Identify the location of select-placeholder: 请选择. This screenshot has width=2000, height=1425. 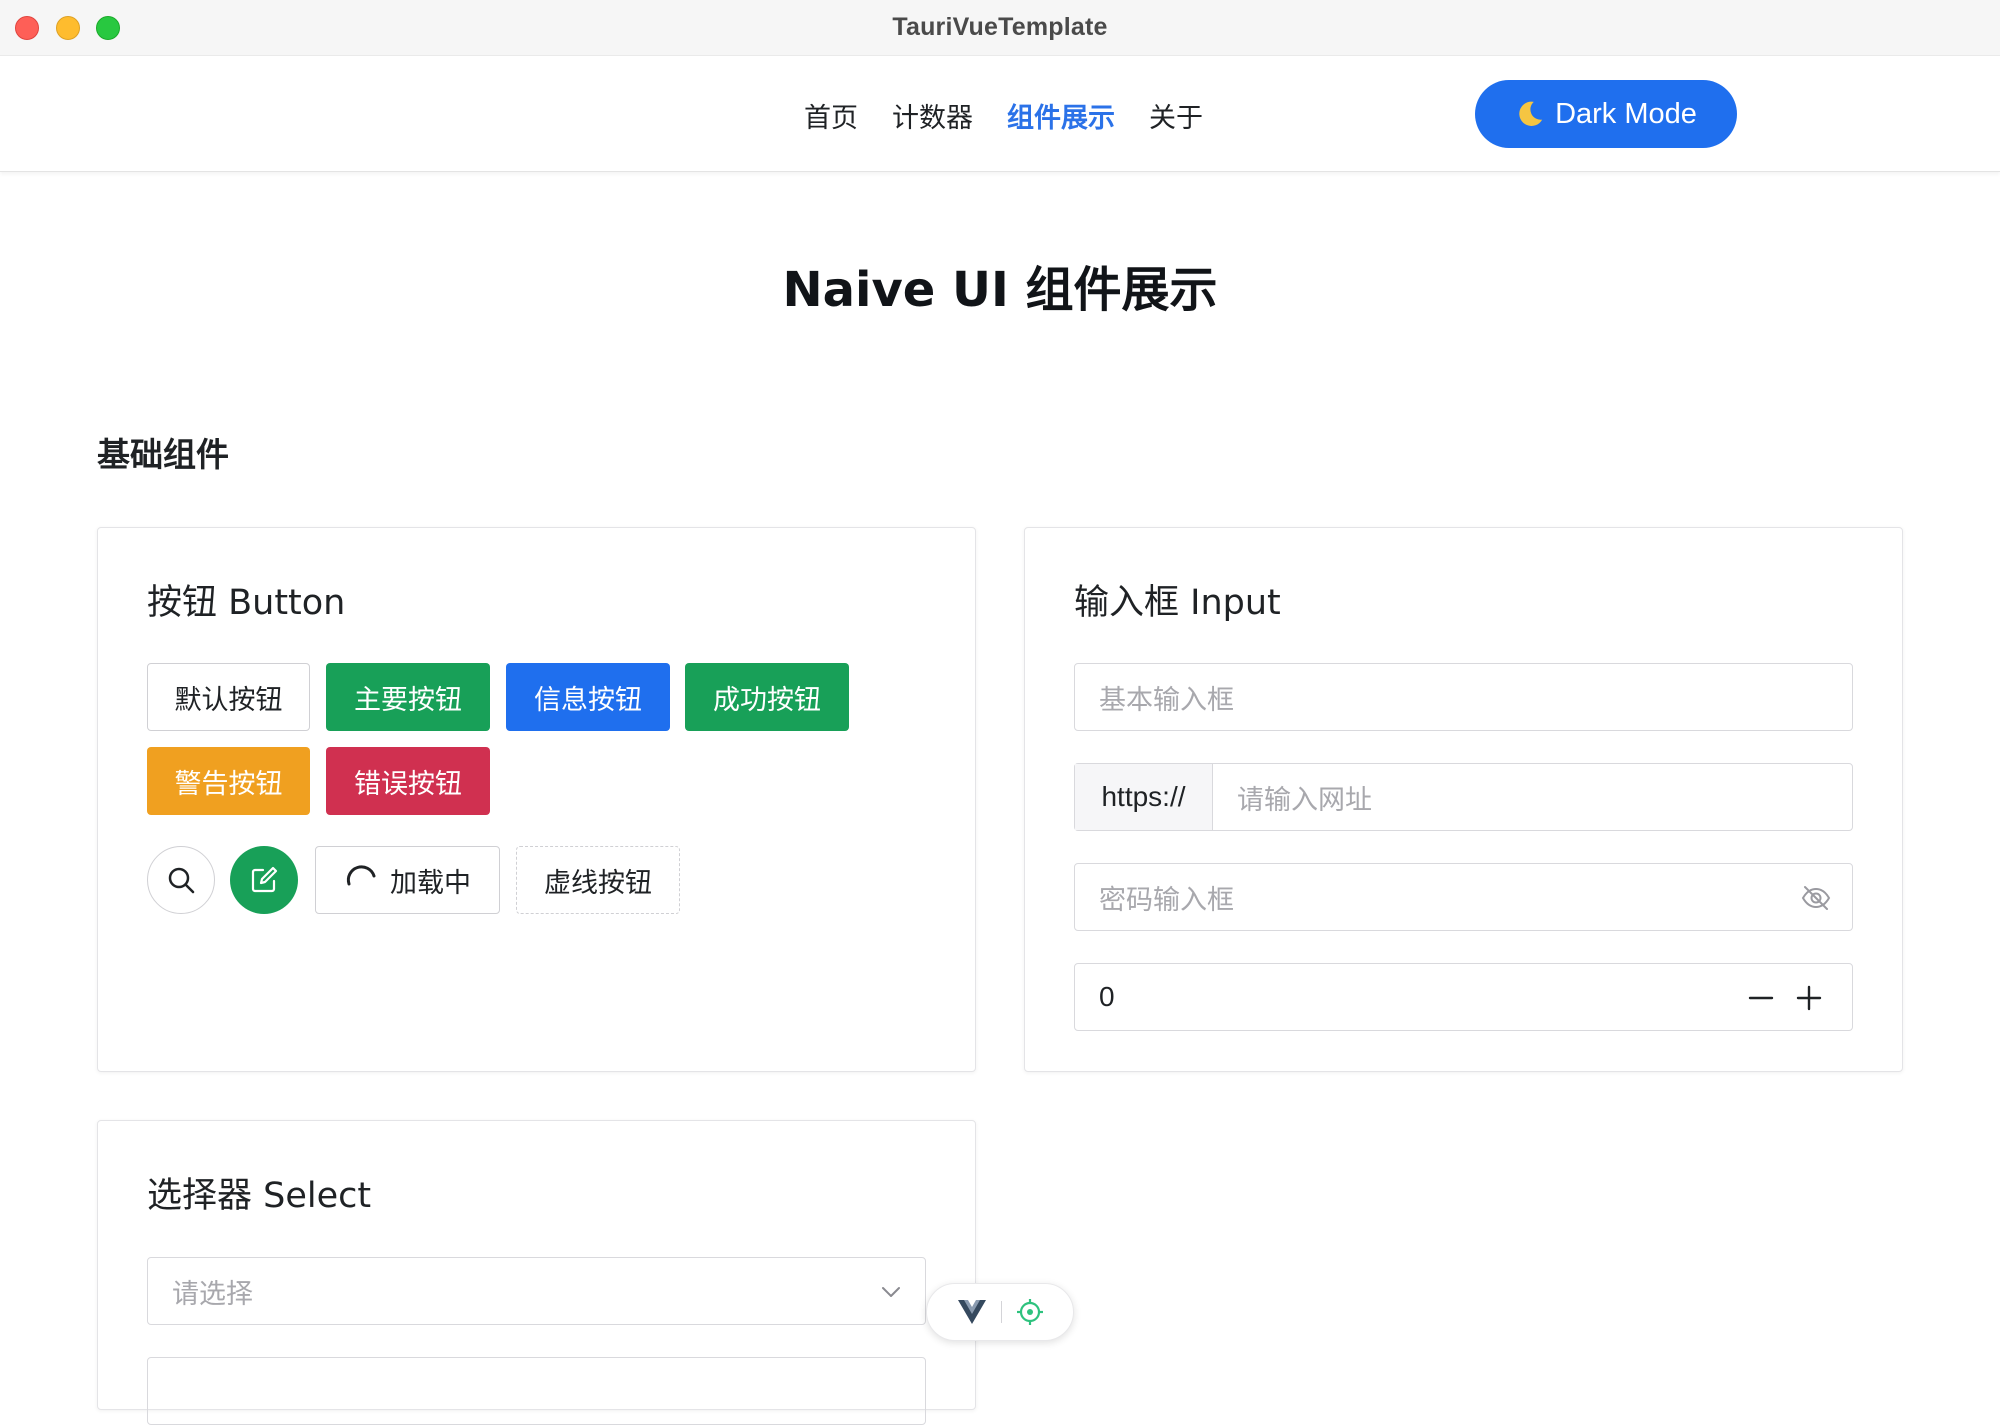
(212, 1294).